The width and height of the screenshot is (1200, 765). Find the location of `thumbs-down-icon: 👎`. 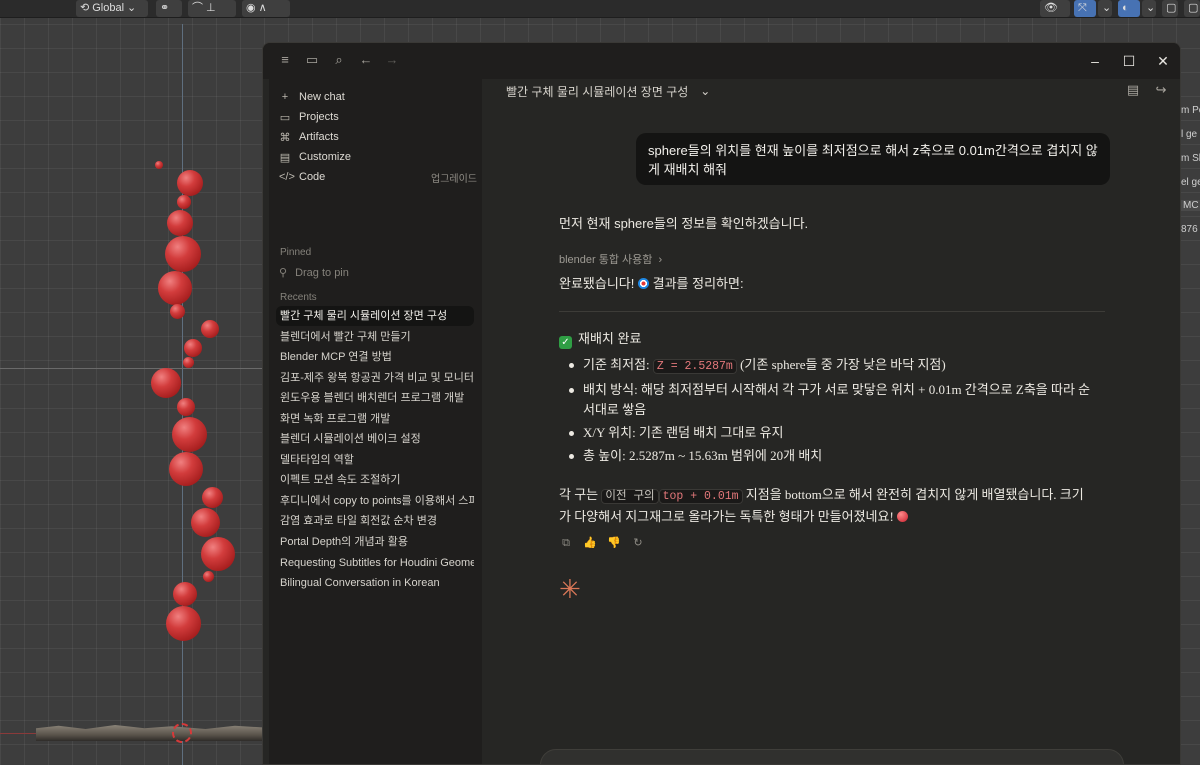

thumbs-down-icon: 👎 is located at coordinates (614, 543).